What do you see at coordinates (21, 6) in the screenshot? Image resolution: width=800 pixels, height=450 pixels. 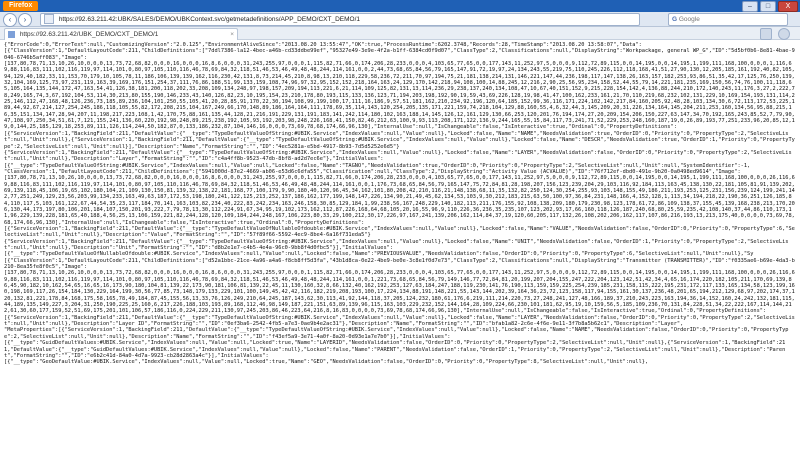 I see `firefox-menu-button: Firefox` at bounding box center [21, 6].